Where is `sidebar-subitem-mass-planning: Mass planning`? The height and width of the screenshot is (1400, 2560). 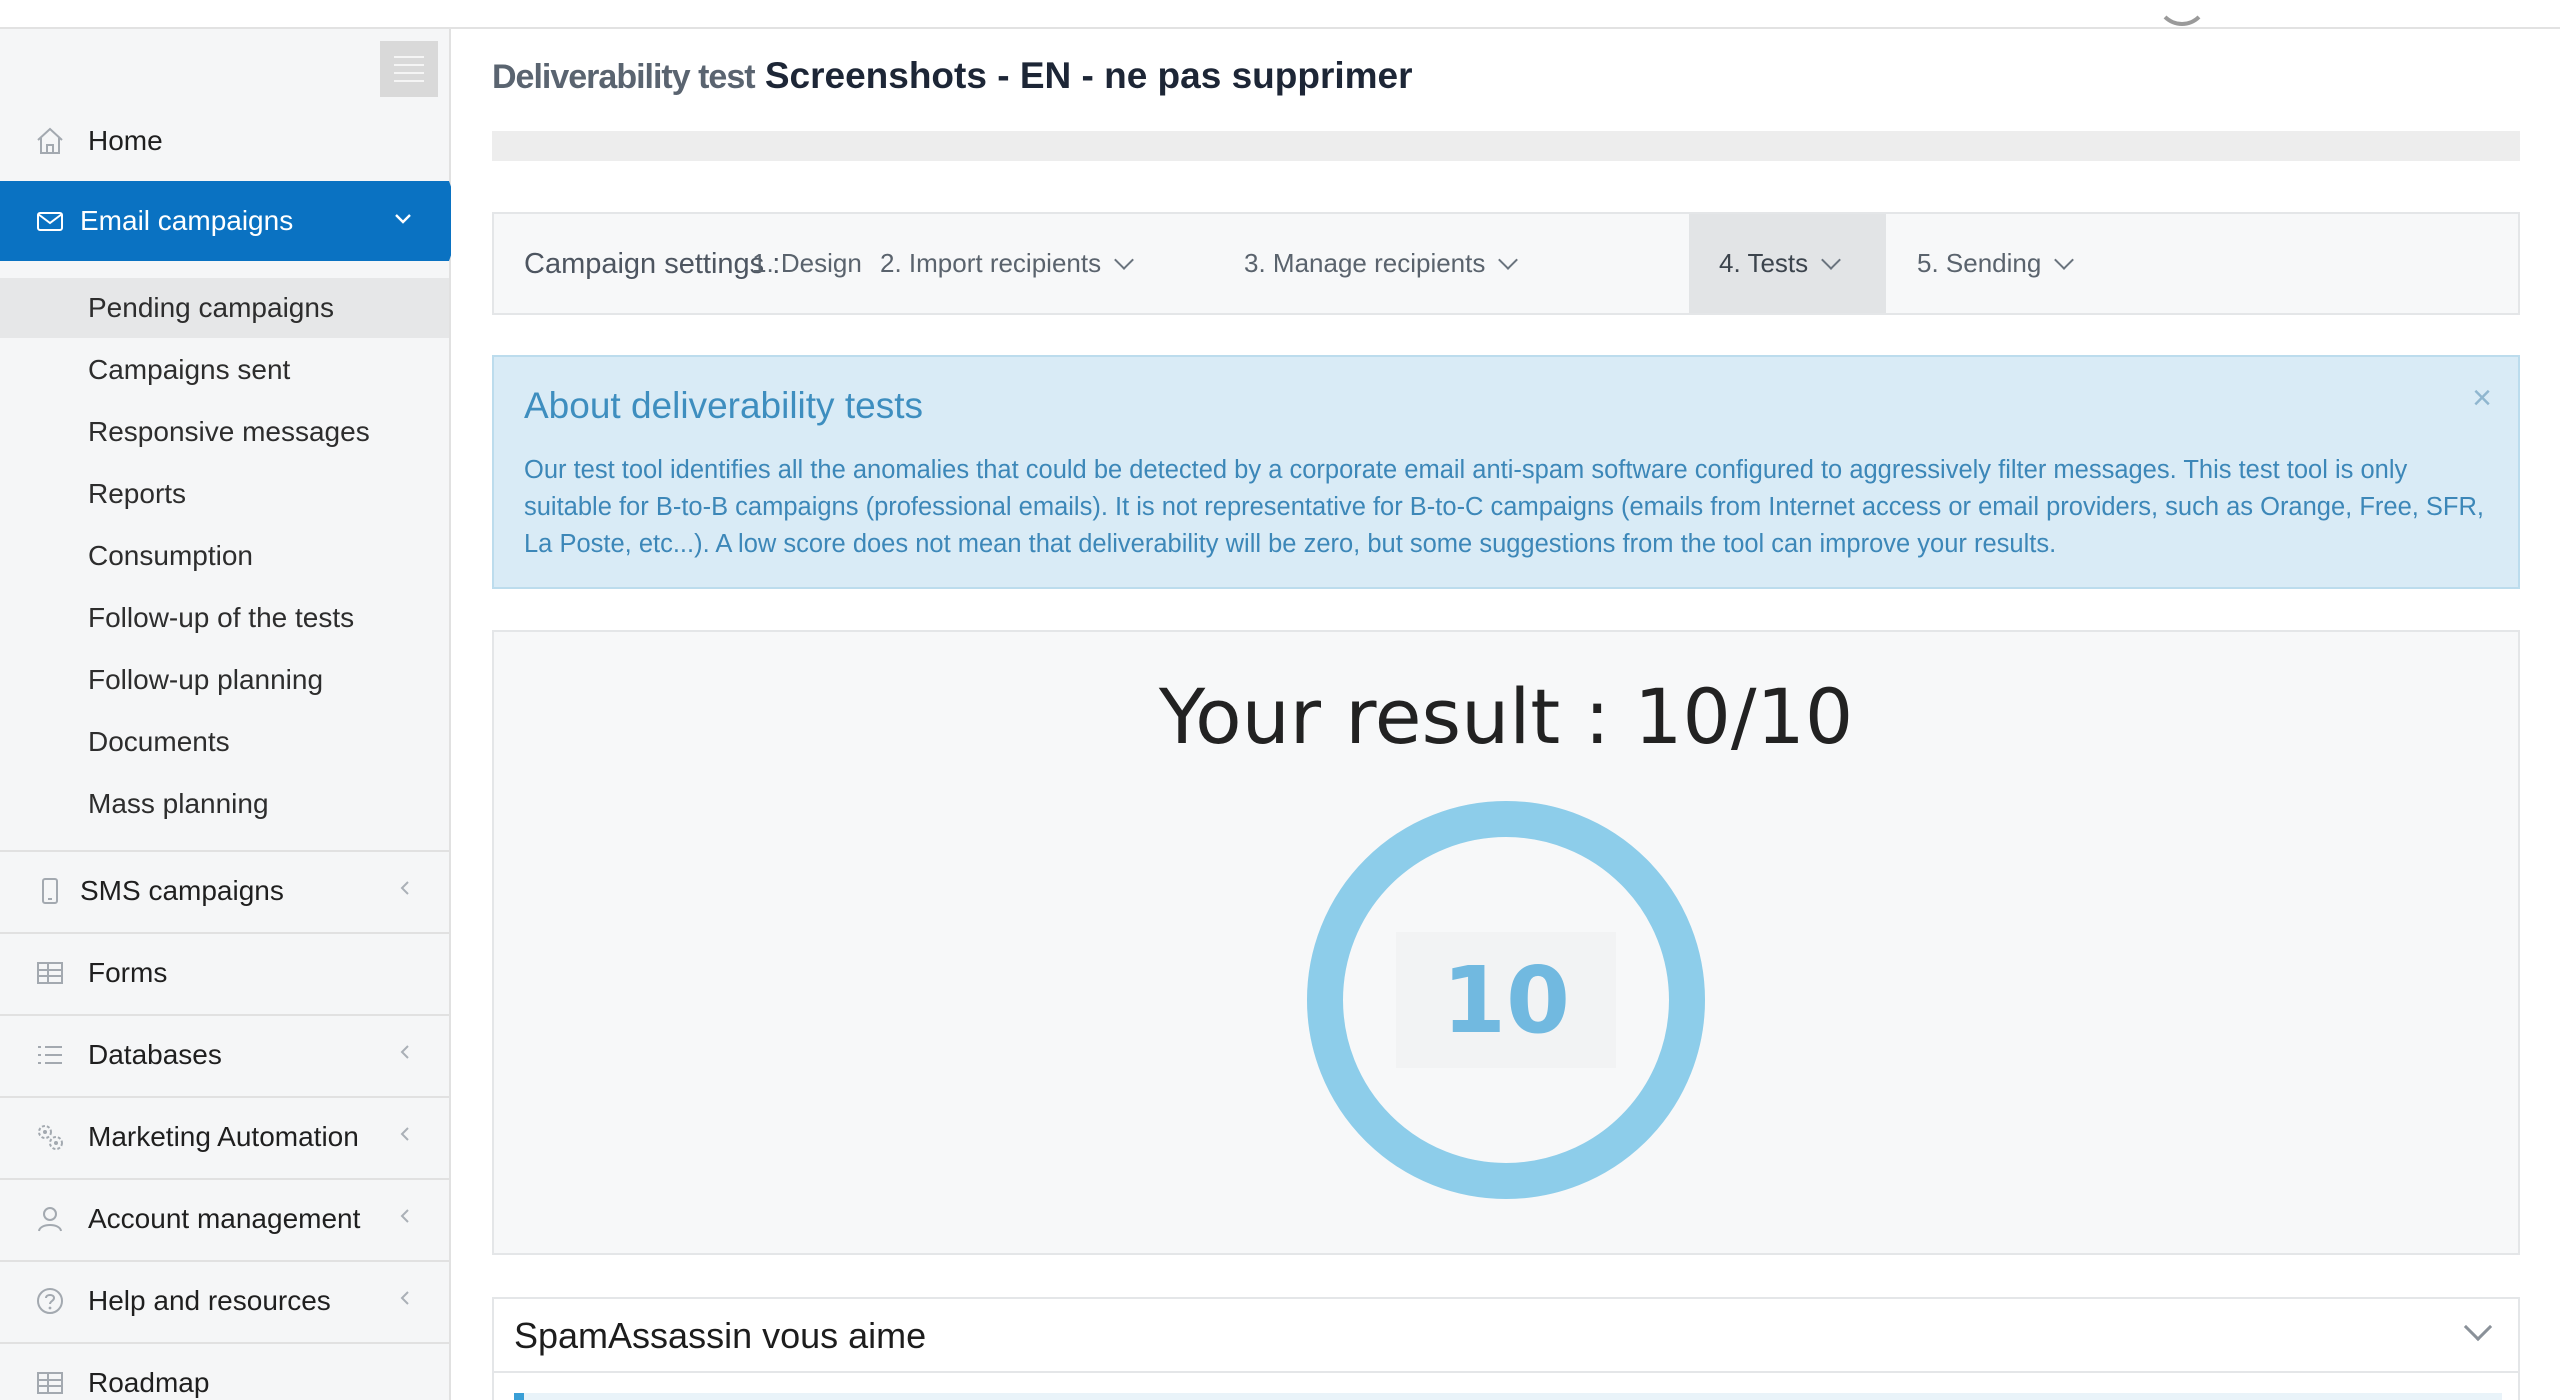
sidebar-subitem-mass-planning: Mass planning is located at coordinates (224, 804).